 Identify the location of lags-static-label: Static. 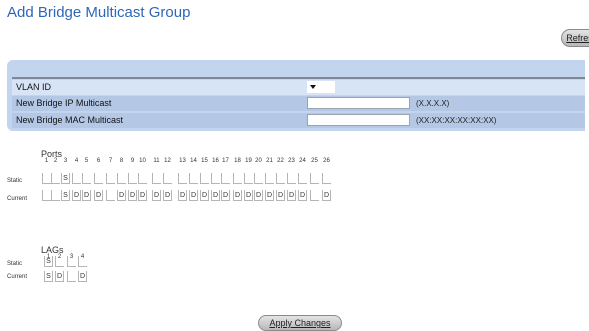
(15, 264).